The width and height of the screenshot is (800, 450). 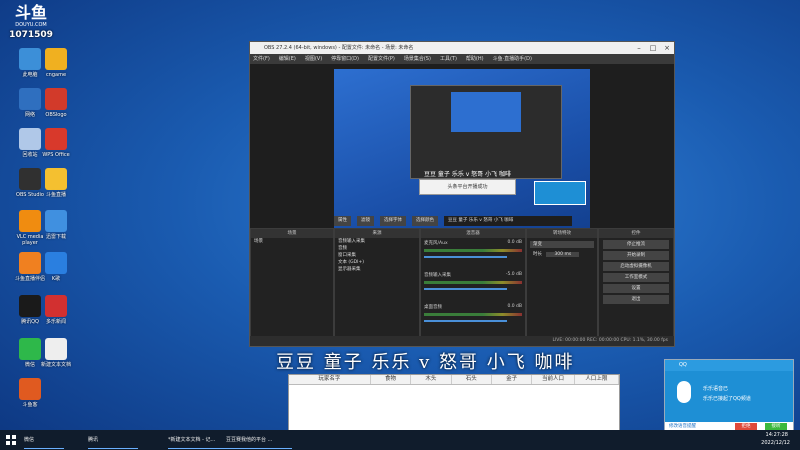 What do you see at coordinates (636, 277) in the screenshot?
I see `control-button: 工作室模式` at bounding box center [636, 277].